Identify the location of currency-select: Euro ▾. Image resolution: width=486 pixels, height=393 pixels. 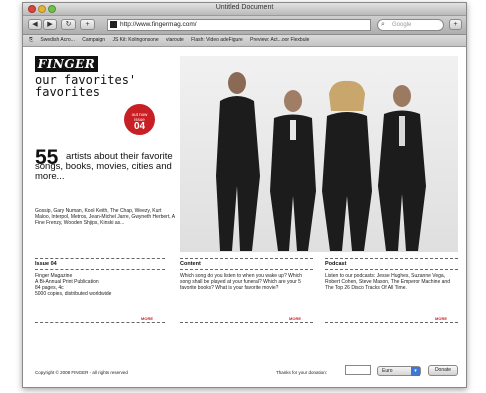
(399, 371).